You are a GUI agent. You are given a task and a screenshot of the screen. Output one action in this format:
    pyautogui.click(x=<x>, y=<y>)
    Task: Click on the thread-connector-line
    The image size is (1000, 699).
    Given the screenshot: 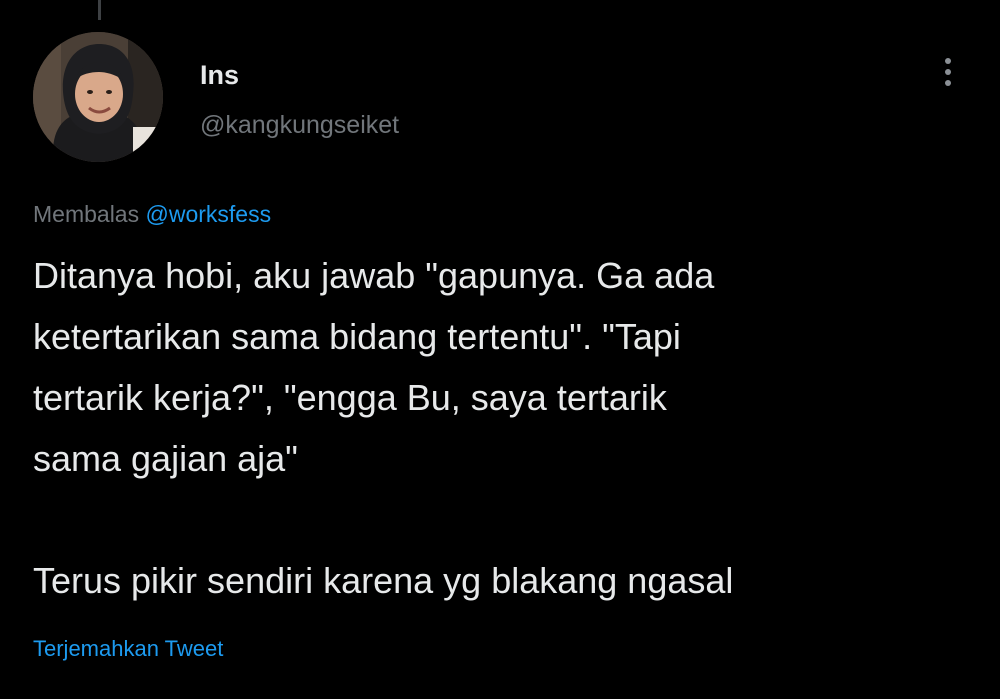 What is the action you would take?
    pyautogui.click(x=99, y=10)
    